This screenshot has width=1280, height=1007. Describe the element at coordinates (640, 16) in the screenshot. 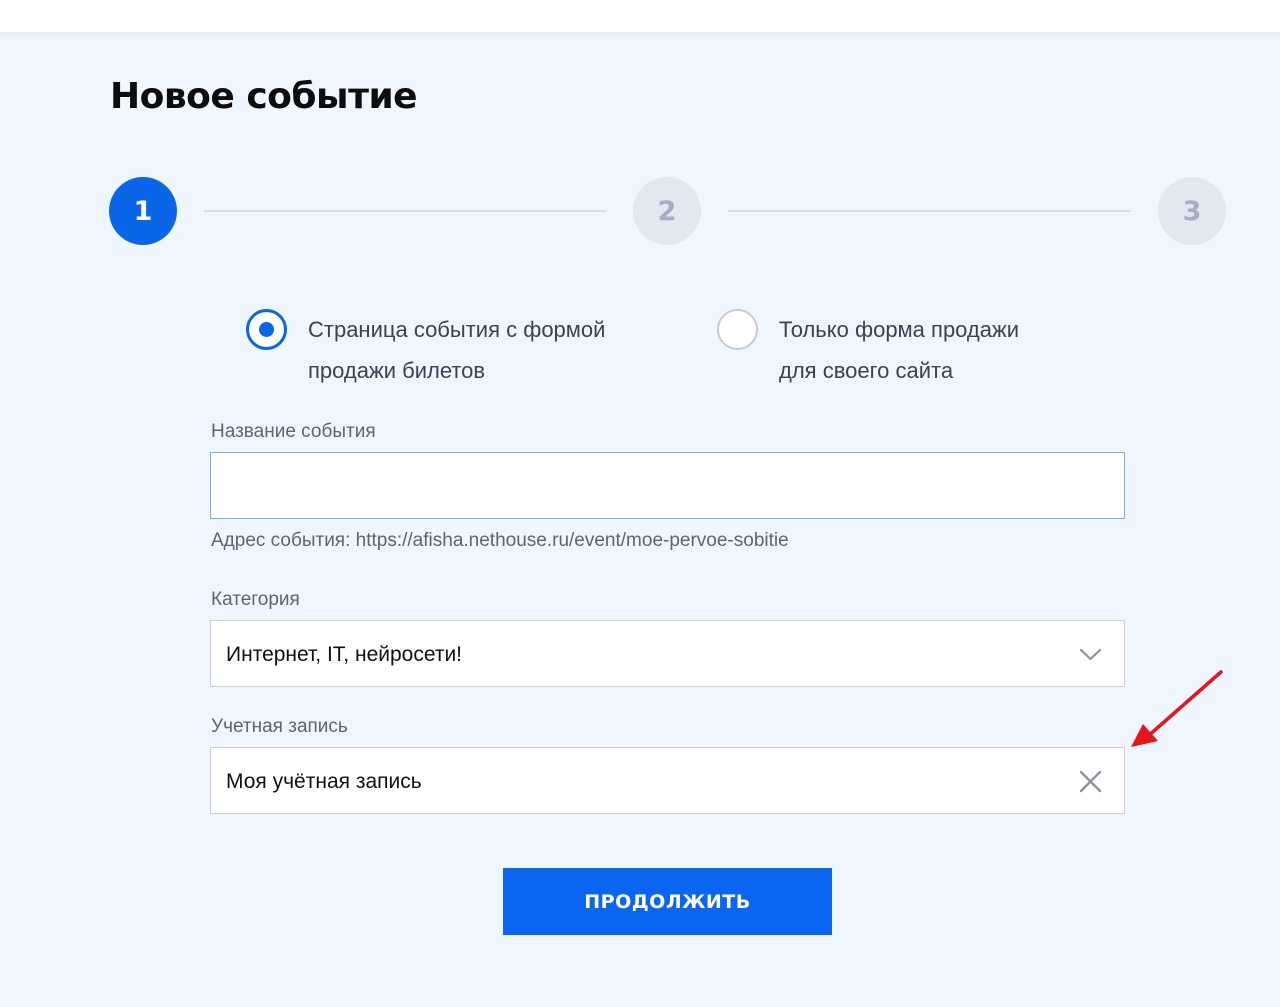

I see `top-bar` at that location.